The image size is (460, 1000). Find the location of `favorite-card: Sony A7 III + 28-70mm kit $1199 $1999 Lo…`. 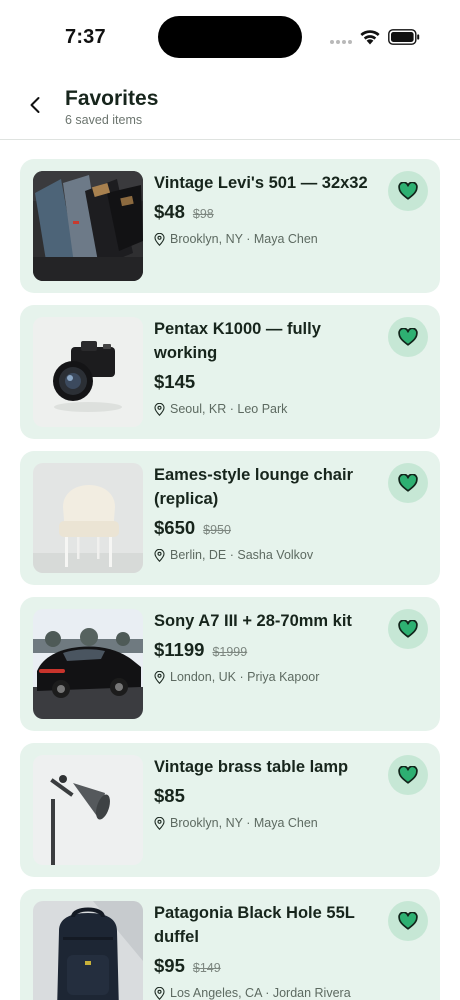

favorite-card: Sony A7 III + 28-70mm kit $1199 $1999 Lo… is located at coordinates (230, 664).